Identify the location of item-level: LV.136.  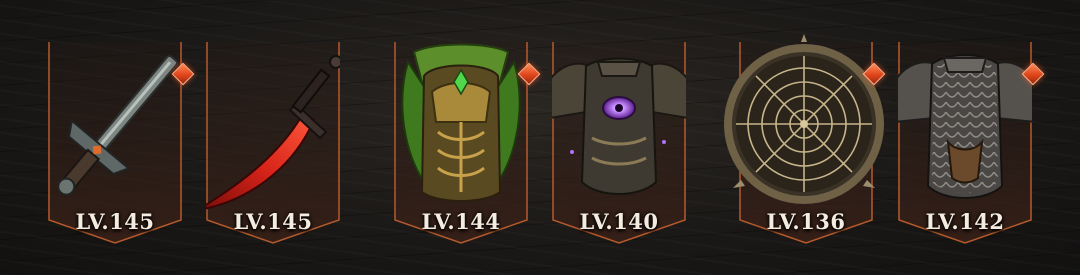
(806, 221).